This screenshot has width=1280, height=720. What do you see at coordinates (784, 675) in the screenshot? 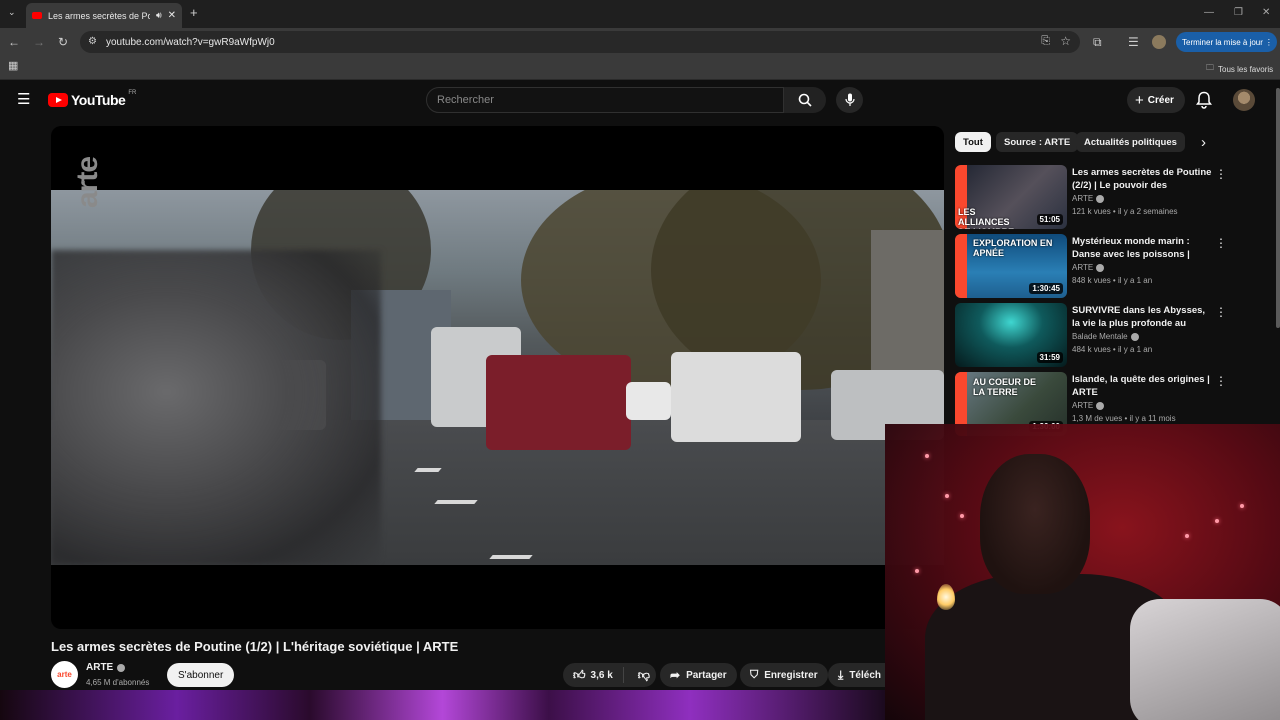
I see `save-button: ⛉ Enregistrer` at bounding box center [784, 675].